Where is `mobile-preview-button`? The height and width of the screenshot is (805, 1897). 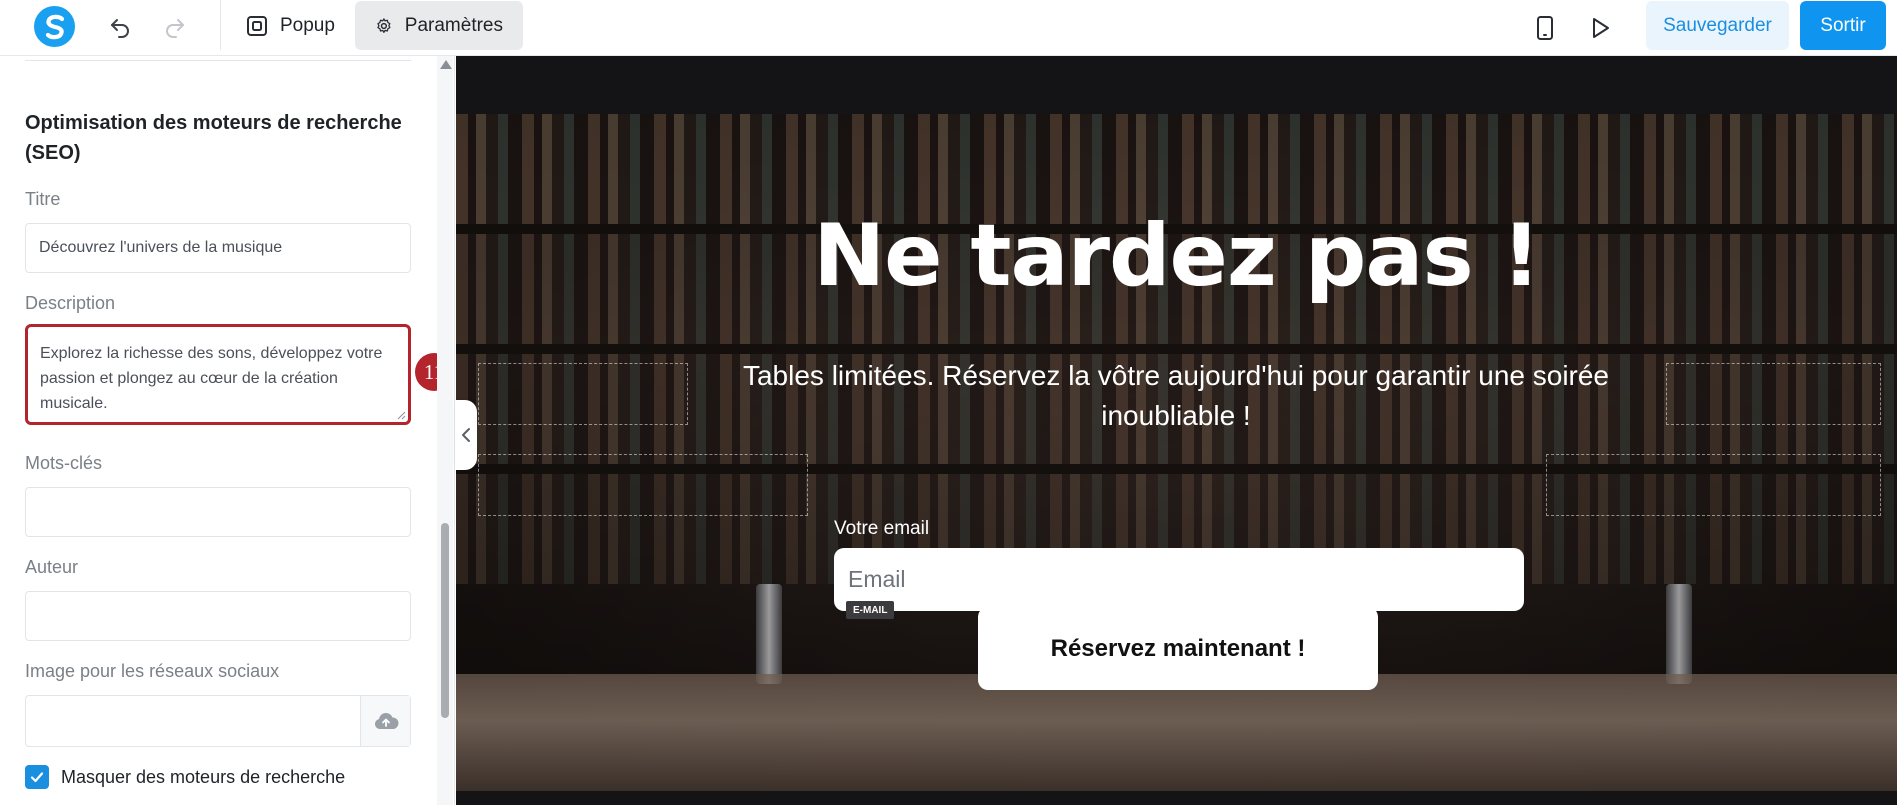 mobile-preview-button is located at coordinates (1545, 28).